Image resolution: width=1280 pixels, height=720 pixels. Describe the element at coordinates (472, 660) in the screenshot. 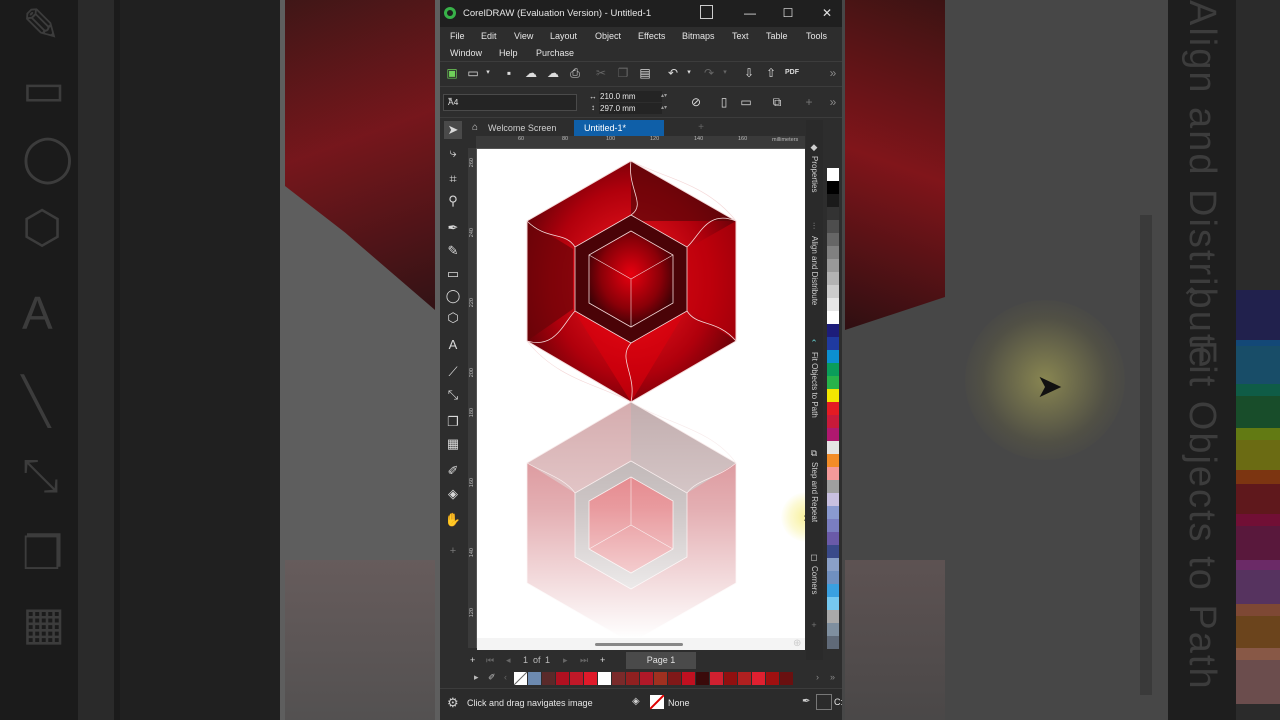

I see `add-page-before-icon: +` at that location.